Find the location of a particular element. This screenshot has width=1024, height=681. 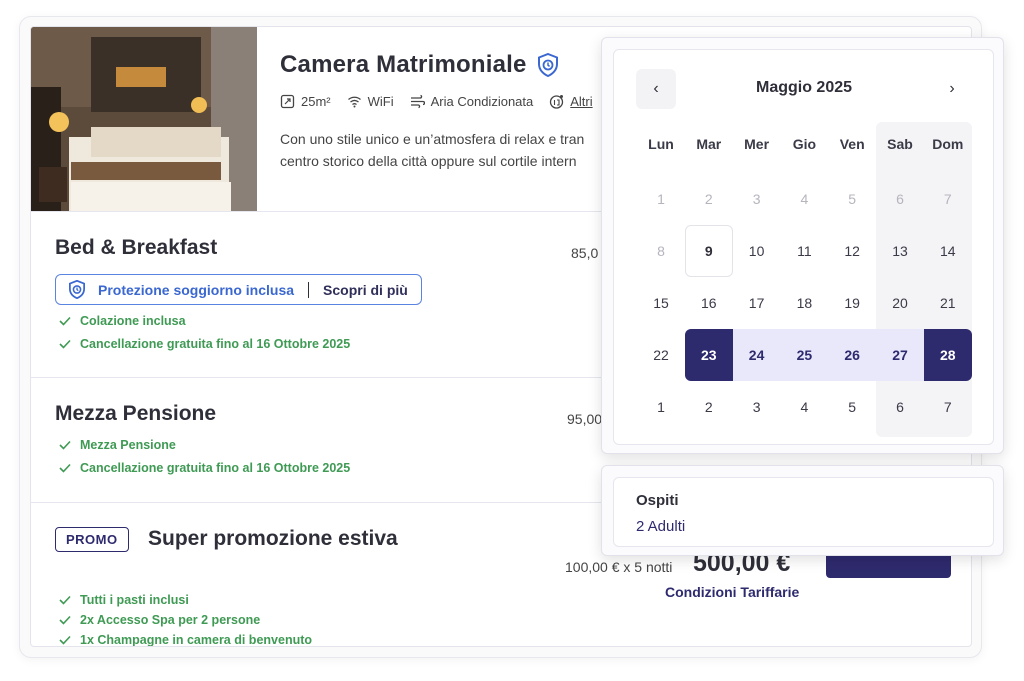

price-calculation: 100,00 € x 5 notti is located at coordinates (619, 567).